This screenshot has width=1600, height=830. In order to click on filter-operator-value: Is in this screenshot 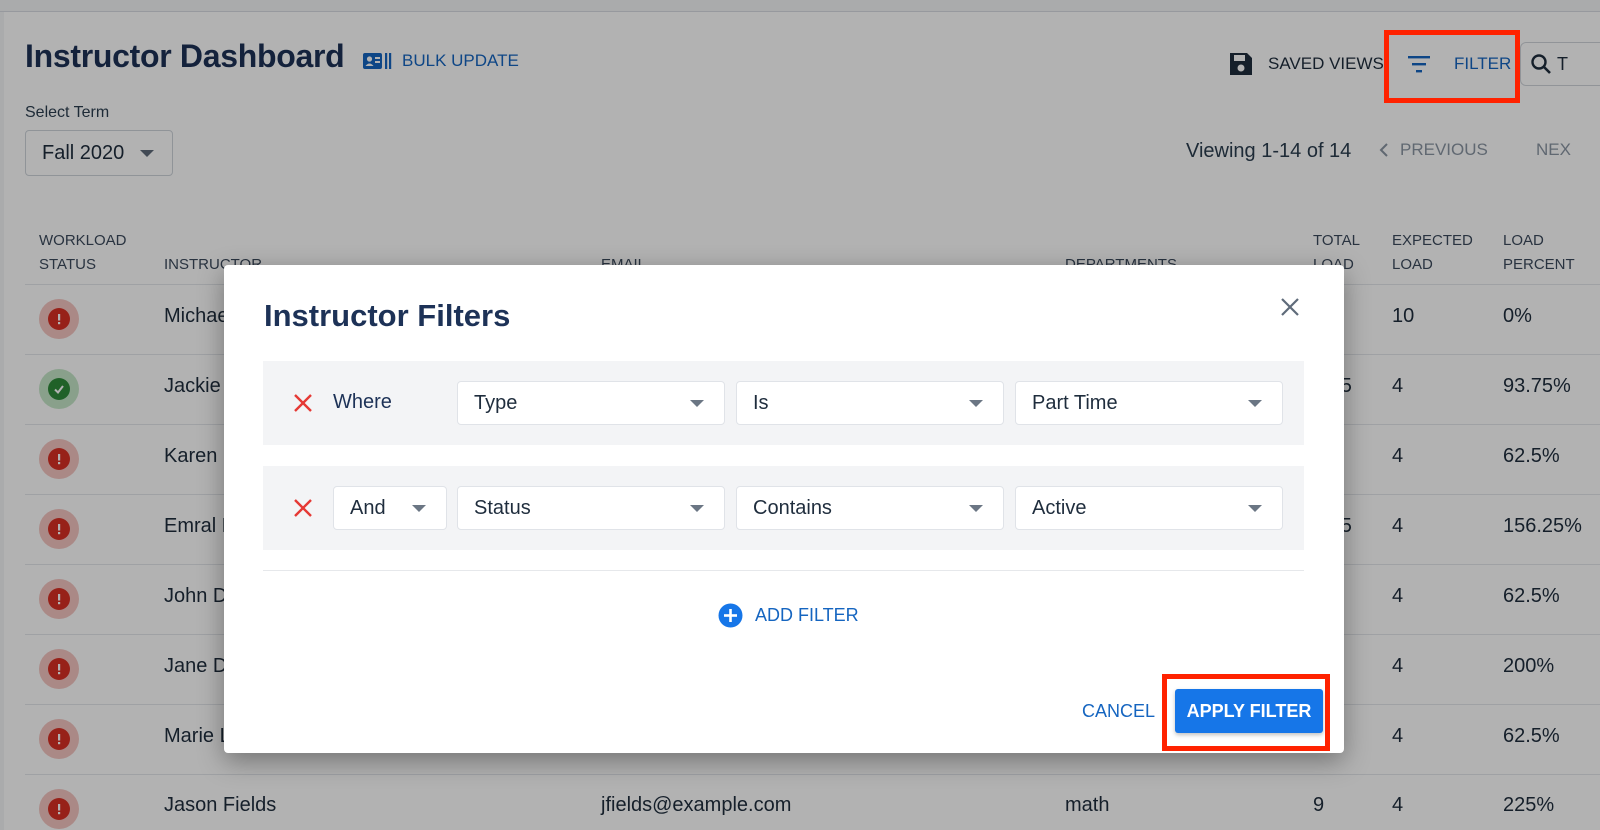, I will do `click(761, 402)`.